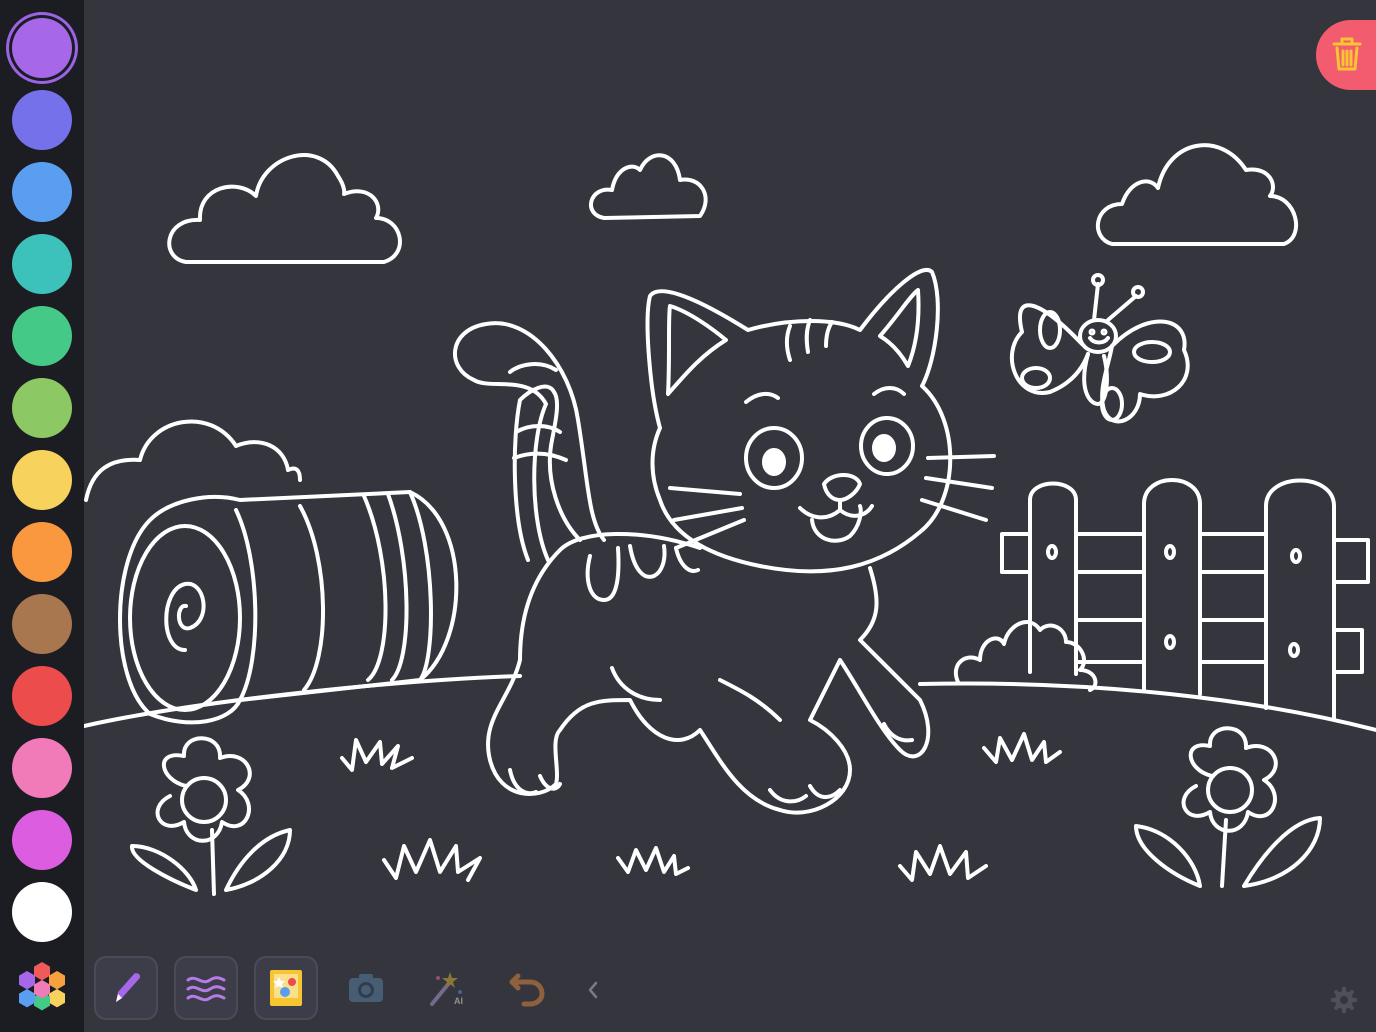  I want to click on brush-strokes-tool-button, so click(206, 988).